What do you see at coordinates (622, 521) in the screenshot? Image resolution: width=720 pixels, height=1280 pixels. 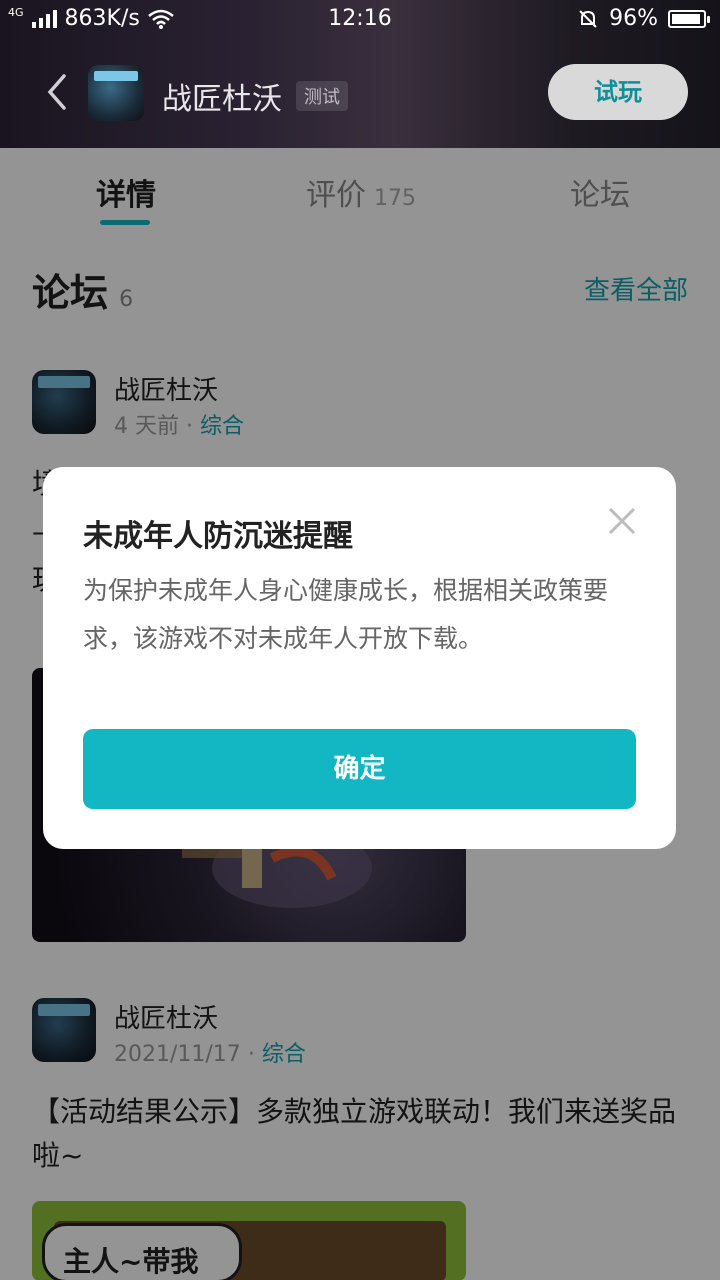 I see `close-icon` at bounding box center [622, 521].